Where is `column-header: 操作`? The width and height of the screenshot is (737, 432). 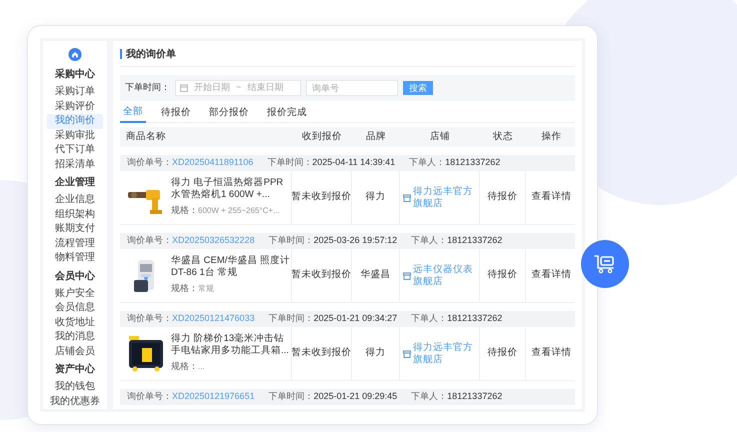 column-header: 操作 is located at coordinates (552, 137).